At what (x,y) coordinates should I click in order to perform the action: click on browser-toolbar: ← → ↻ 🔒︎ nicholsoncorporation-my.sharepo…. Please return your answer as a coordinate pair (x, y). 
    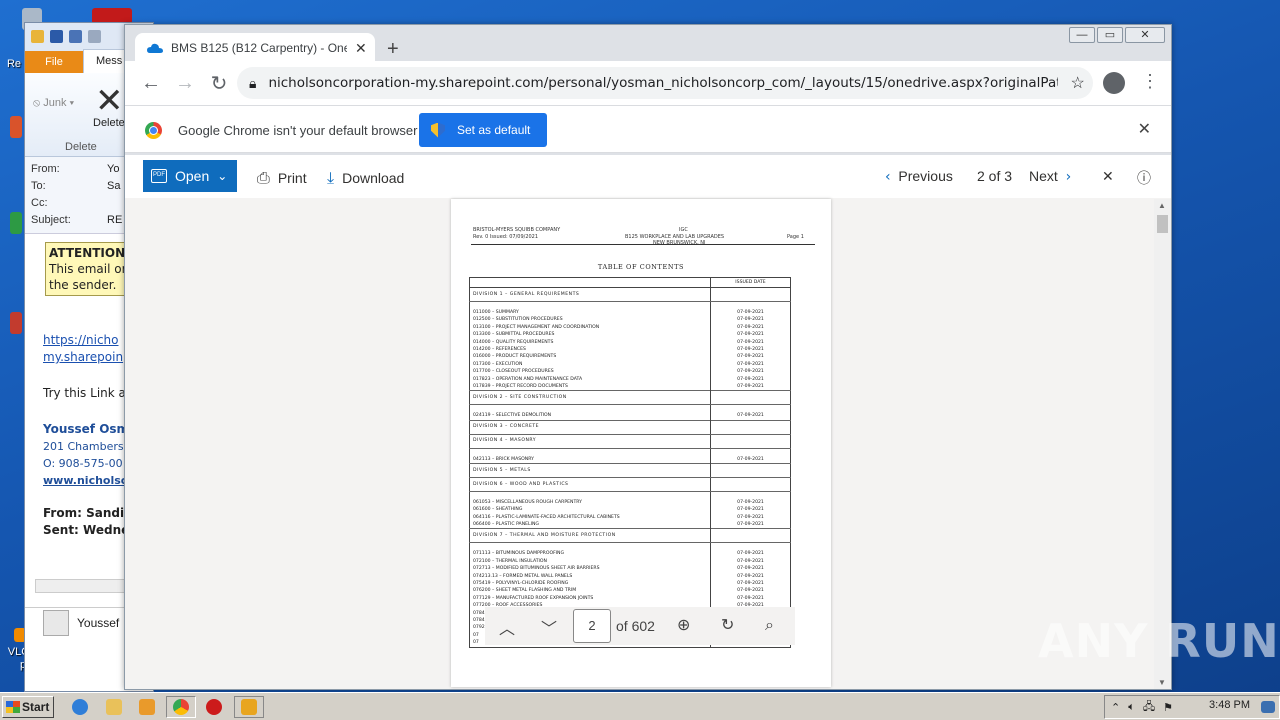
    Looking at the image, I should click on (648, 83).